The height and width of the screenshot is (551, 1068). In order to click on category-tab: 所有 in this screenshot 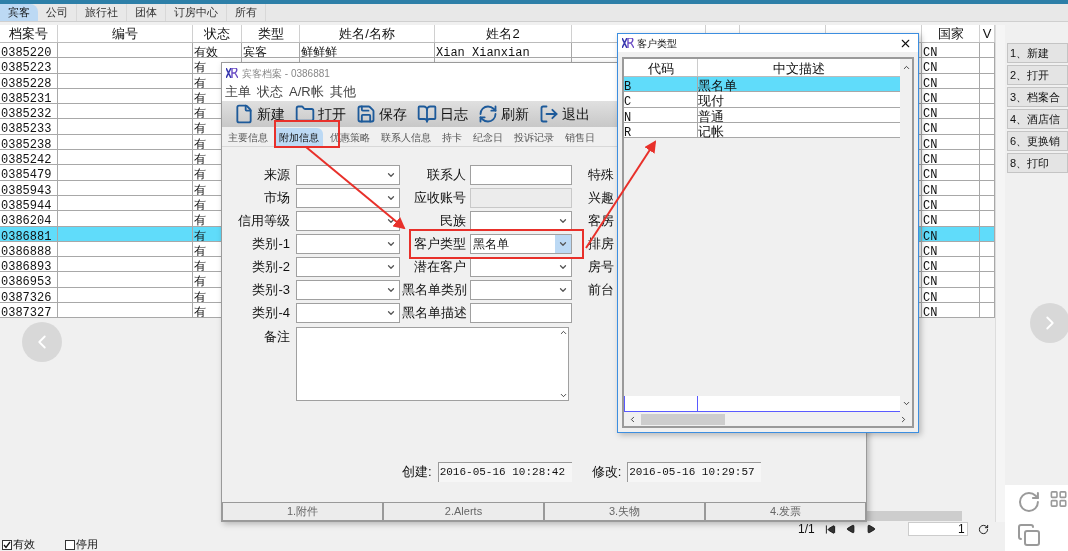, I will do `click(246, 12)`.